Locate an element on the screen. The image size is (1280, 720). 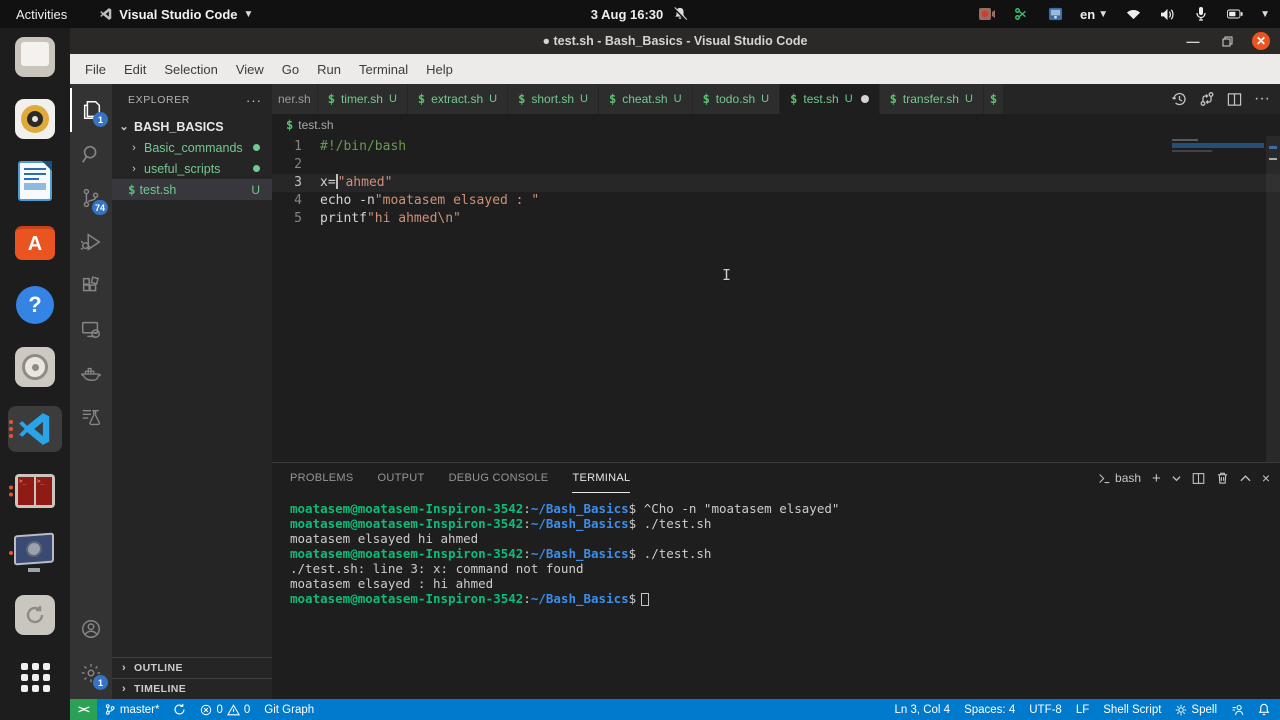
tab-cheat.sh: $ cheat.sh U is located at coordinates (645, 99).